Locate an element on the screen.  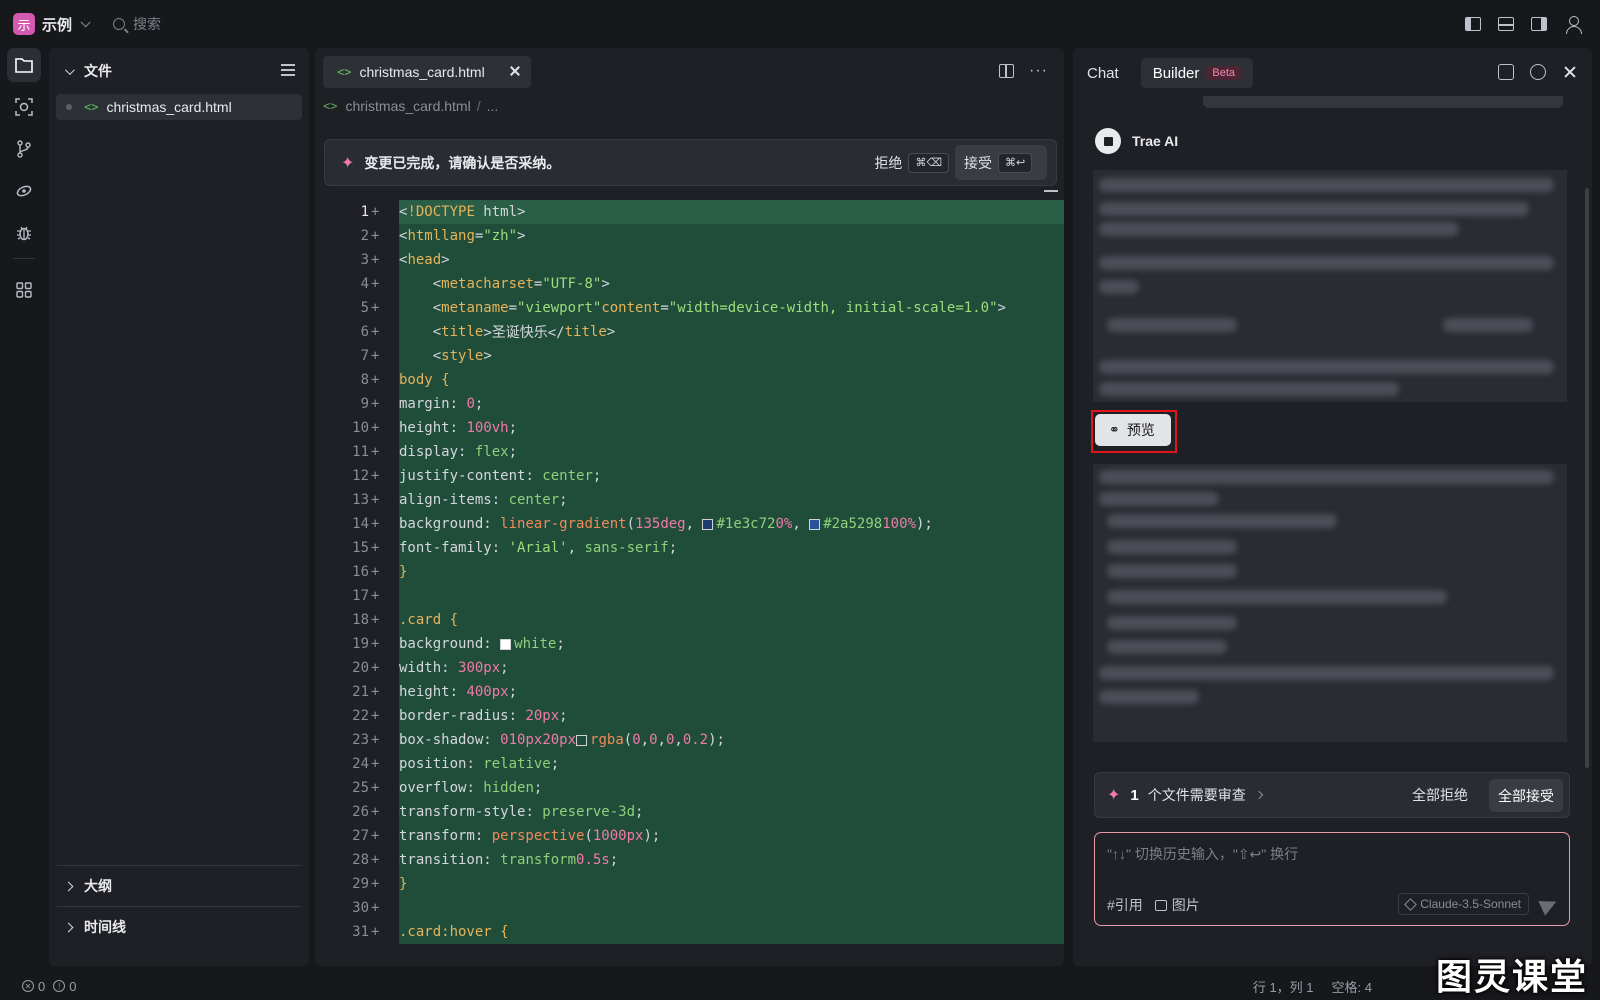
image-button: 图片 is located at coordinates (1177, 905).